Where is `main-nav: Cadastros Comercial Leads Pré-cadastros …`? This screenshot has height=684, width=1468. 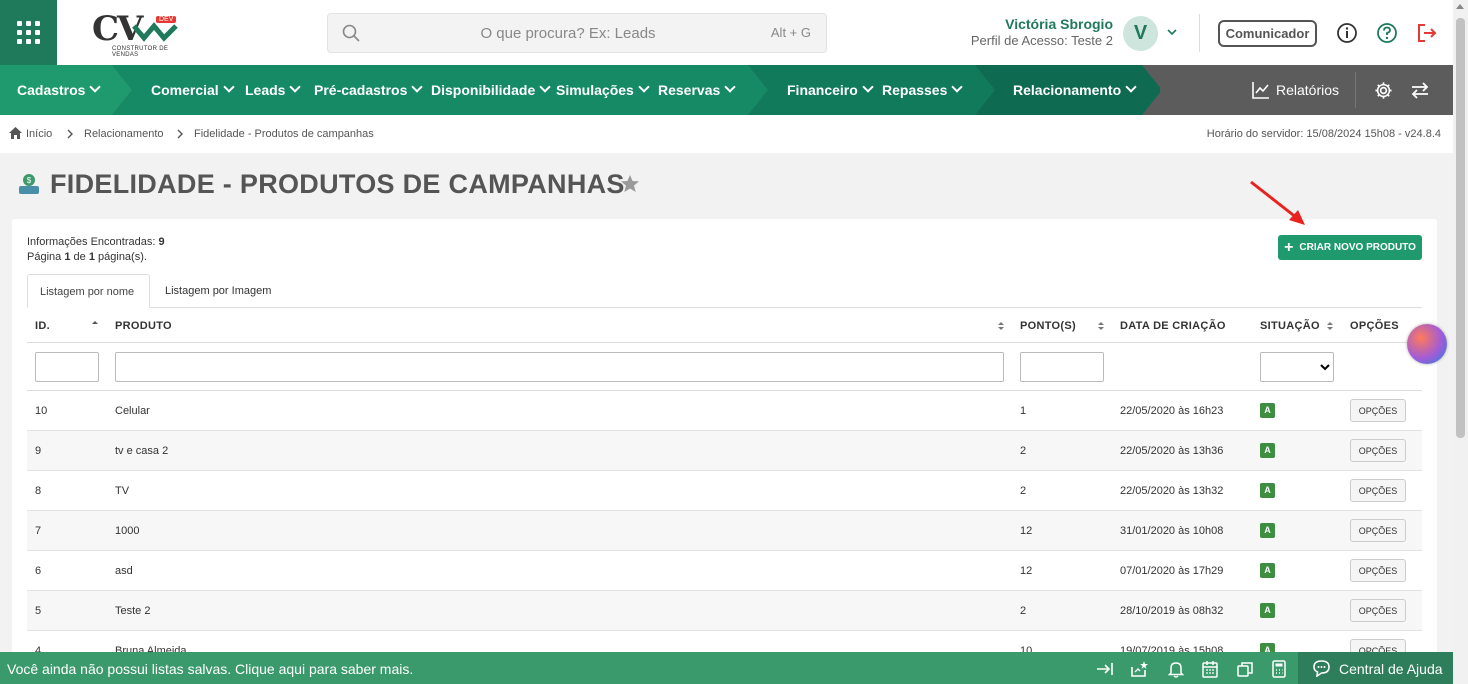 main-nav: Cadastros Comercial Leads Pré-cadastros … is located at coordinates (726, 90).